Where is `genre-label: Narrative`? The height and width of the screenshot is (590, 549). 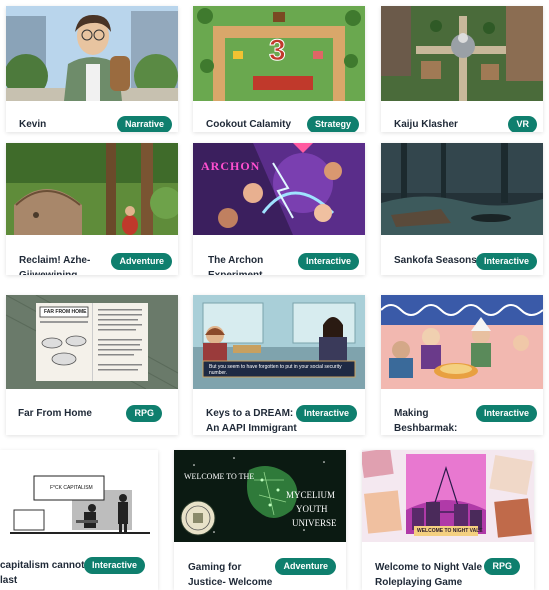 genre-label: Narrative is located at coordinates (144, 124).